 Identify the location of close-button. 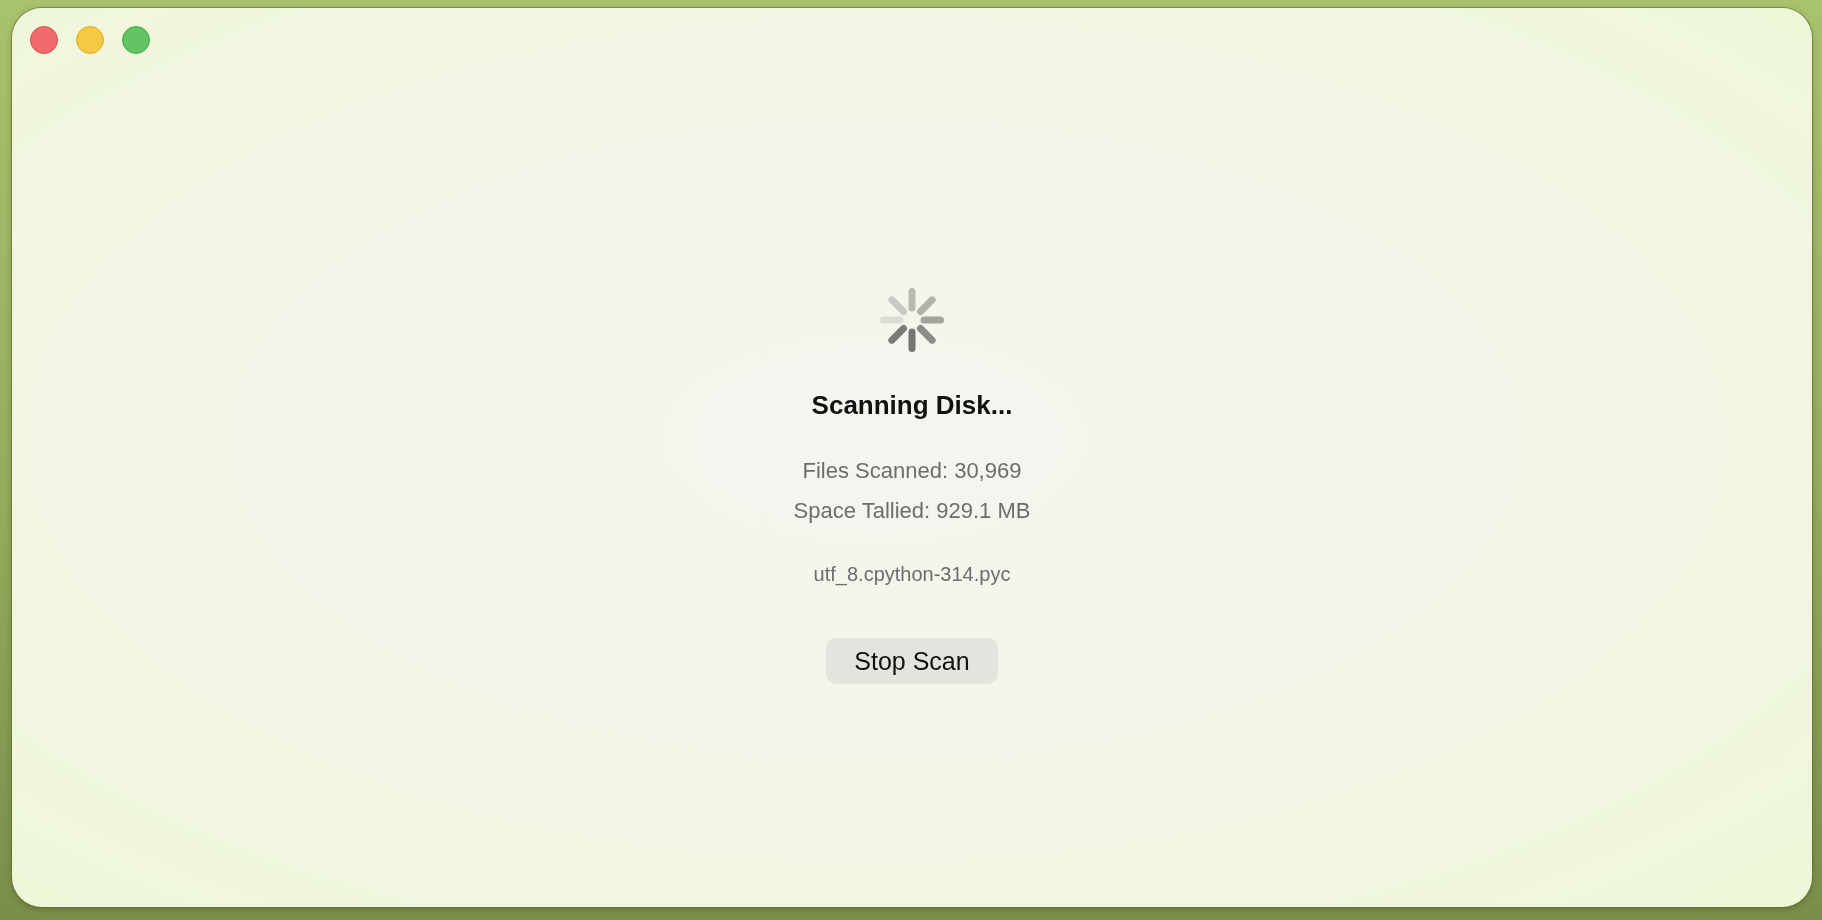
(44, 40).